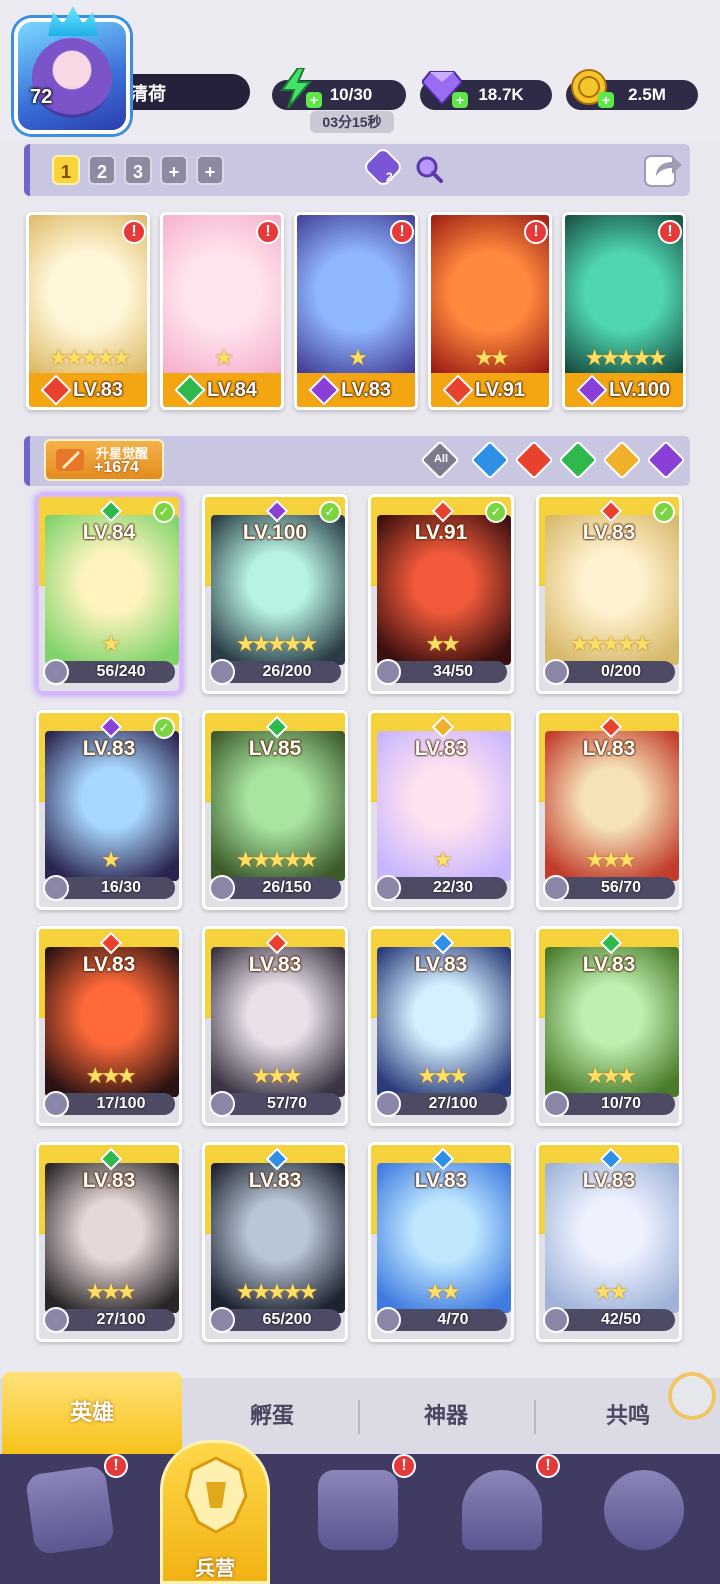 This screenshot has height=1584, width=720. Describe the element at coordinates (116, 1466) in the screenshot. I see `nav-cards-alert-icon: !` at that location.